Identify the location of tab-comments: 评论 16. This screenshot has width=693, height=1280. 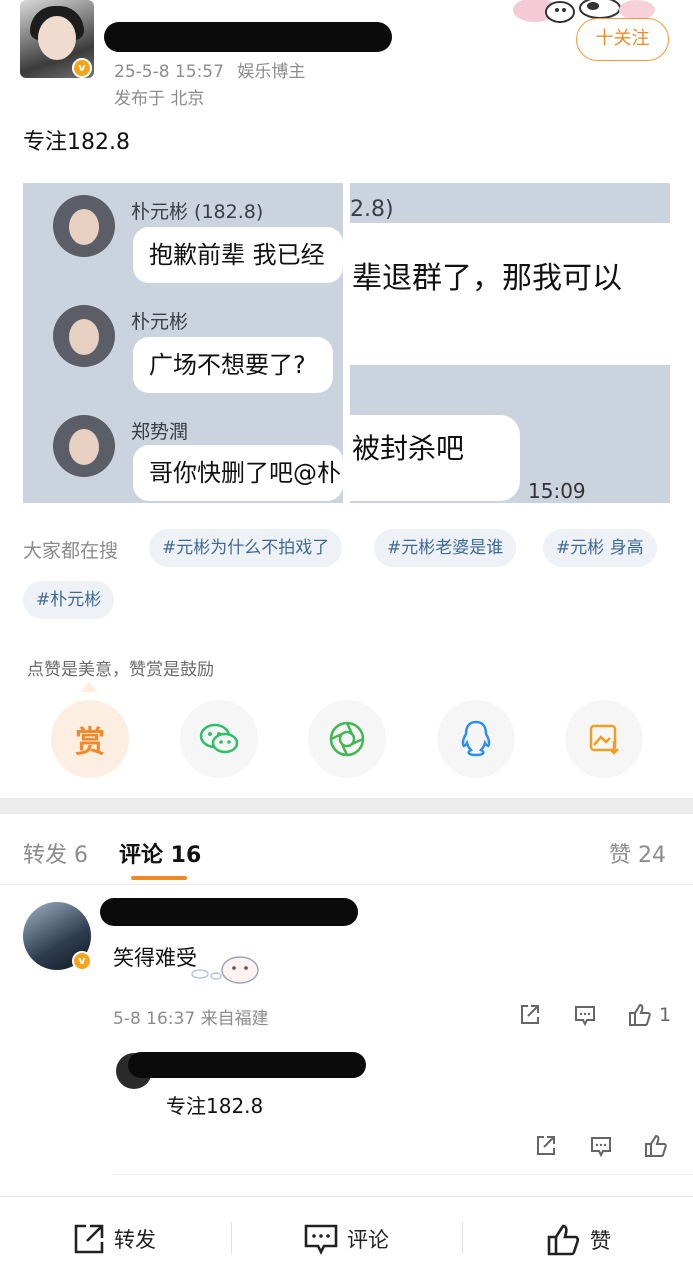
(160, 853).